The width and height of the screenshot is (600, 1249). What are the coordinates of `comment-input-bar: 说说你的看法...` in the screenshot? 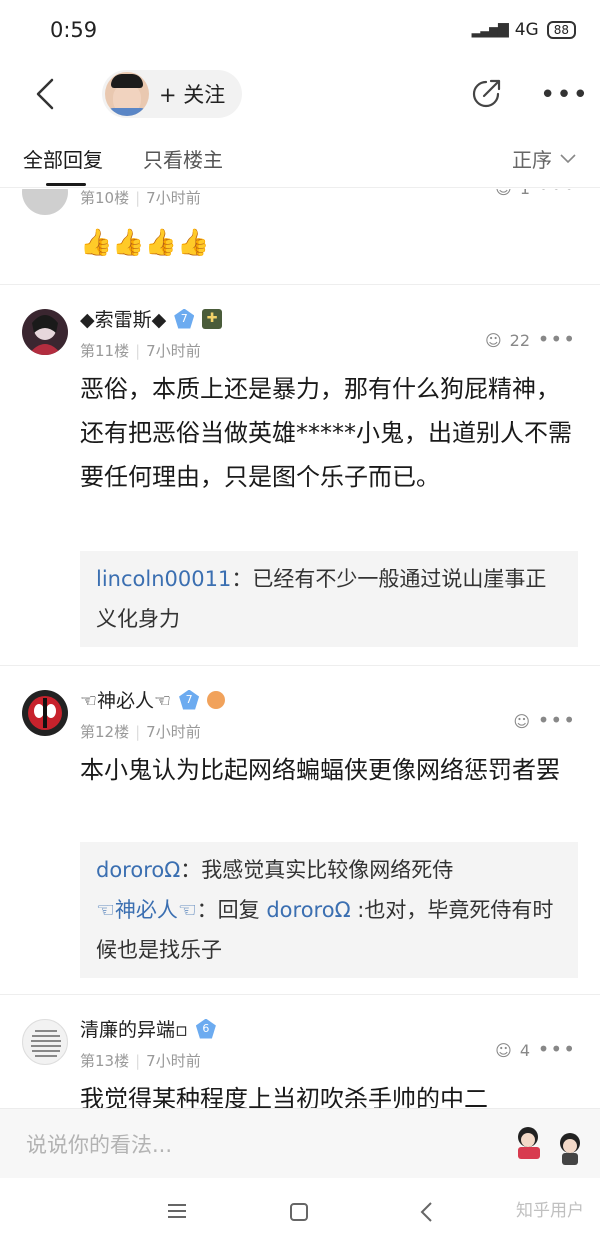 It's located at (300, 1143).